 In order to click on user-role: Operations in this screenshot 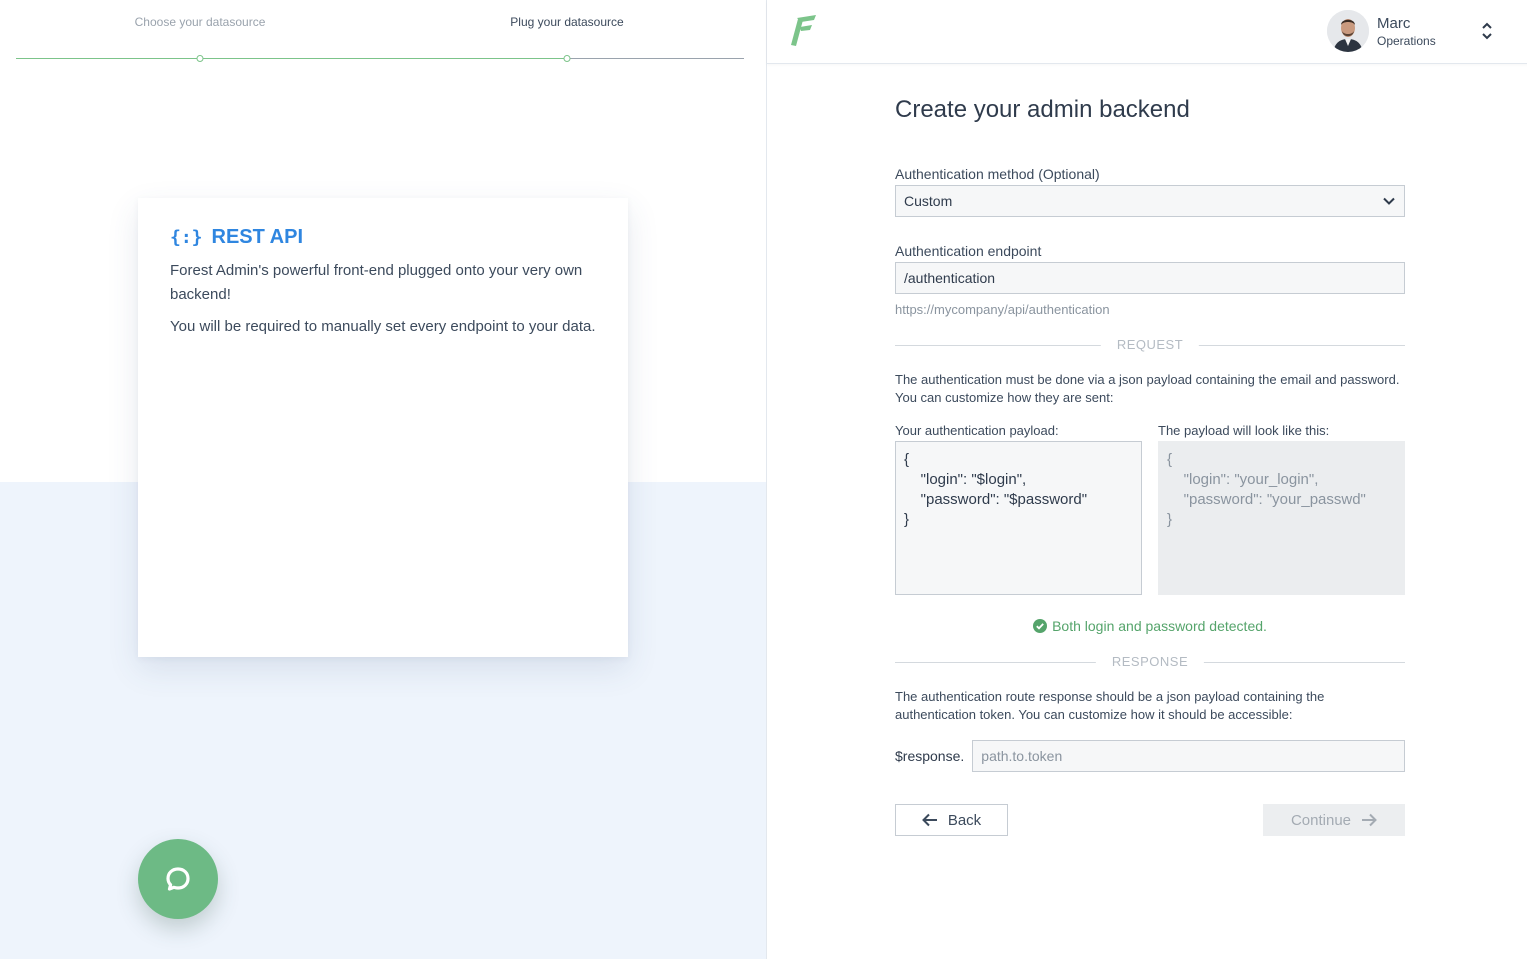, I will do `click(1406, 41)`.